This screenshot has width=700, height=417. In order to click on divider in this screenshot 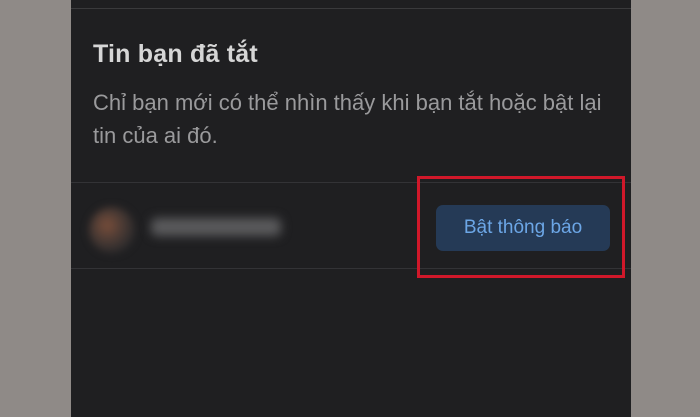, I will do `click(351, 8)`.